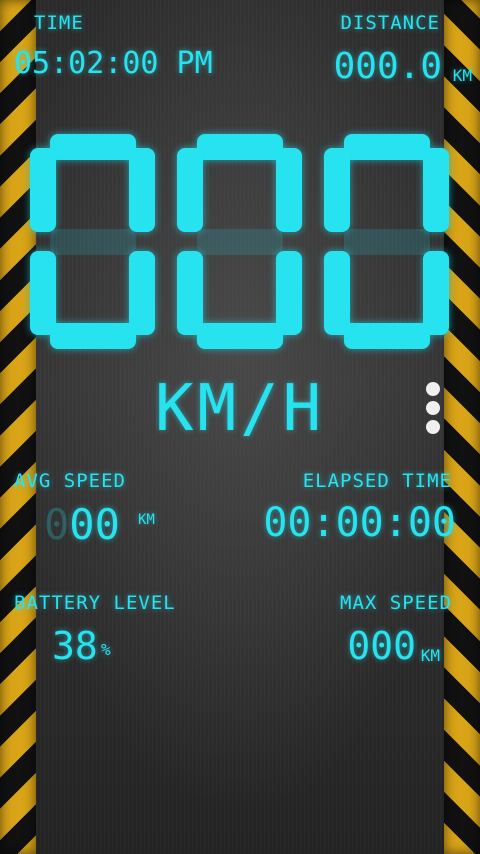 Image resolution: width=480 pixels, height=854 pixels. I want to click on avg-speed-unit: KM, so click(146, 520).